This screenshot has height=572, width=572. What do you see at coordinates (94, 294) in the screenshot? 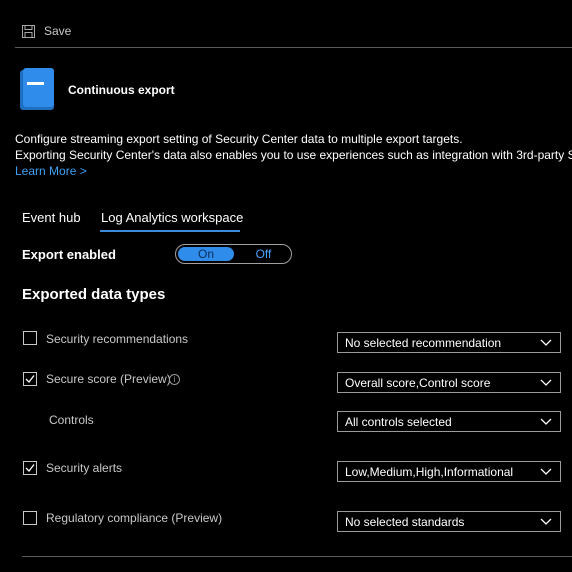
I see `section-title: Exported data types` at bounding box center [94, 294].